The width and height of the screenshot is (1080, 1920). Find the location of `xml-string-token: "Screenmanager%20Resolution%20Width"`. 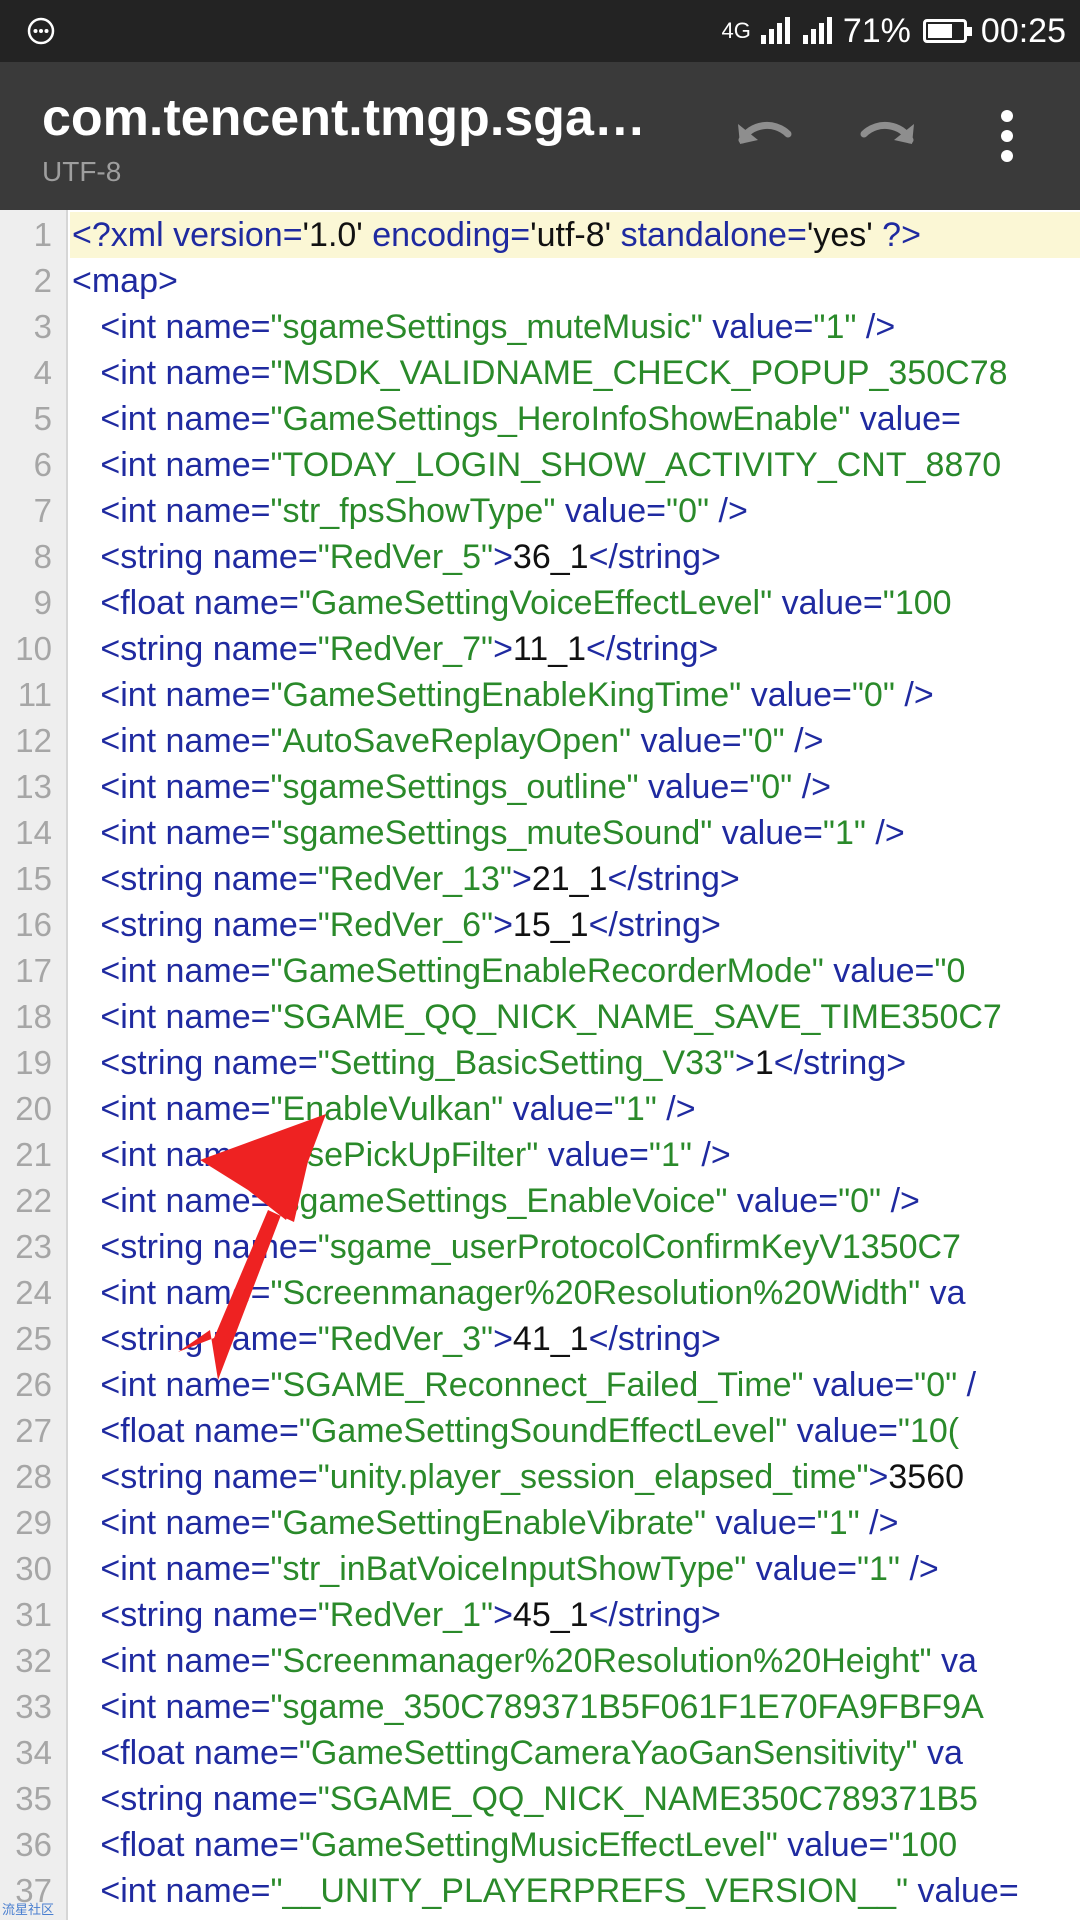

xml-string-token: "Screenmanager%20Resolution%20Width" is located at coordinates (595, 1293).